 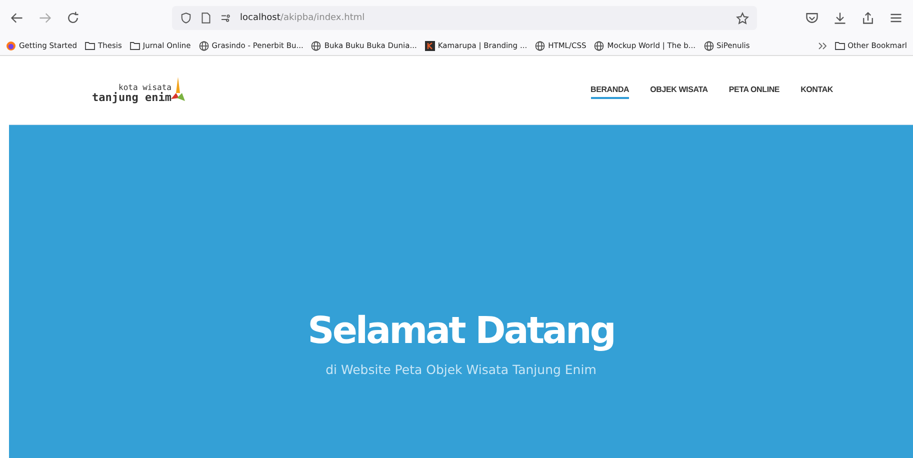 I want to click on hero-title: Selamat Datang, so click(x=461, y=330).